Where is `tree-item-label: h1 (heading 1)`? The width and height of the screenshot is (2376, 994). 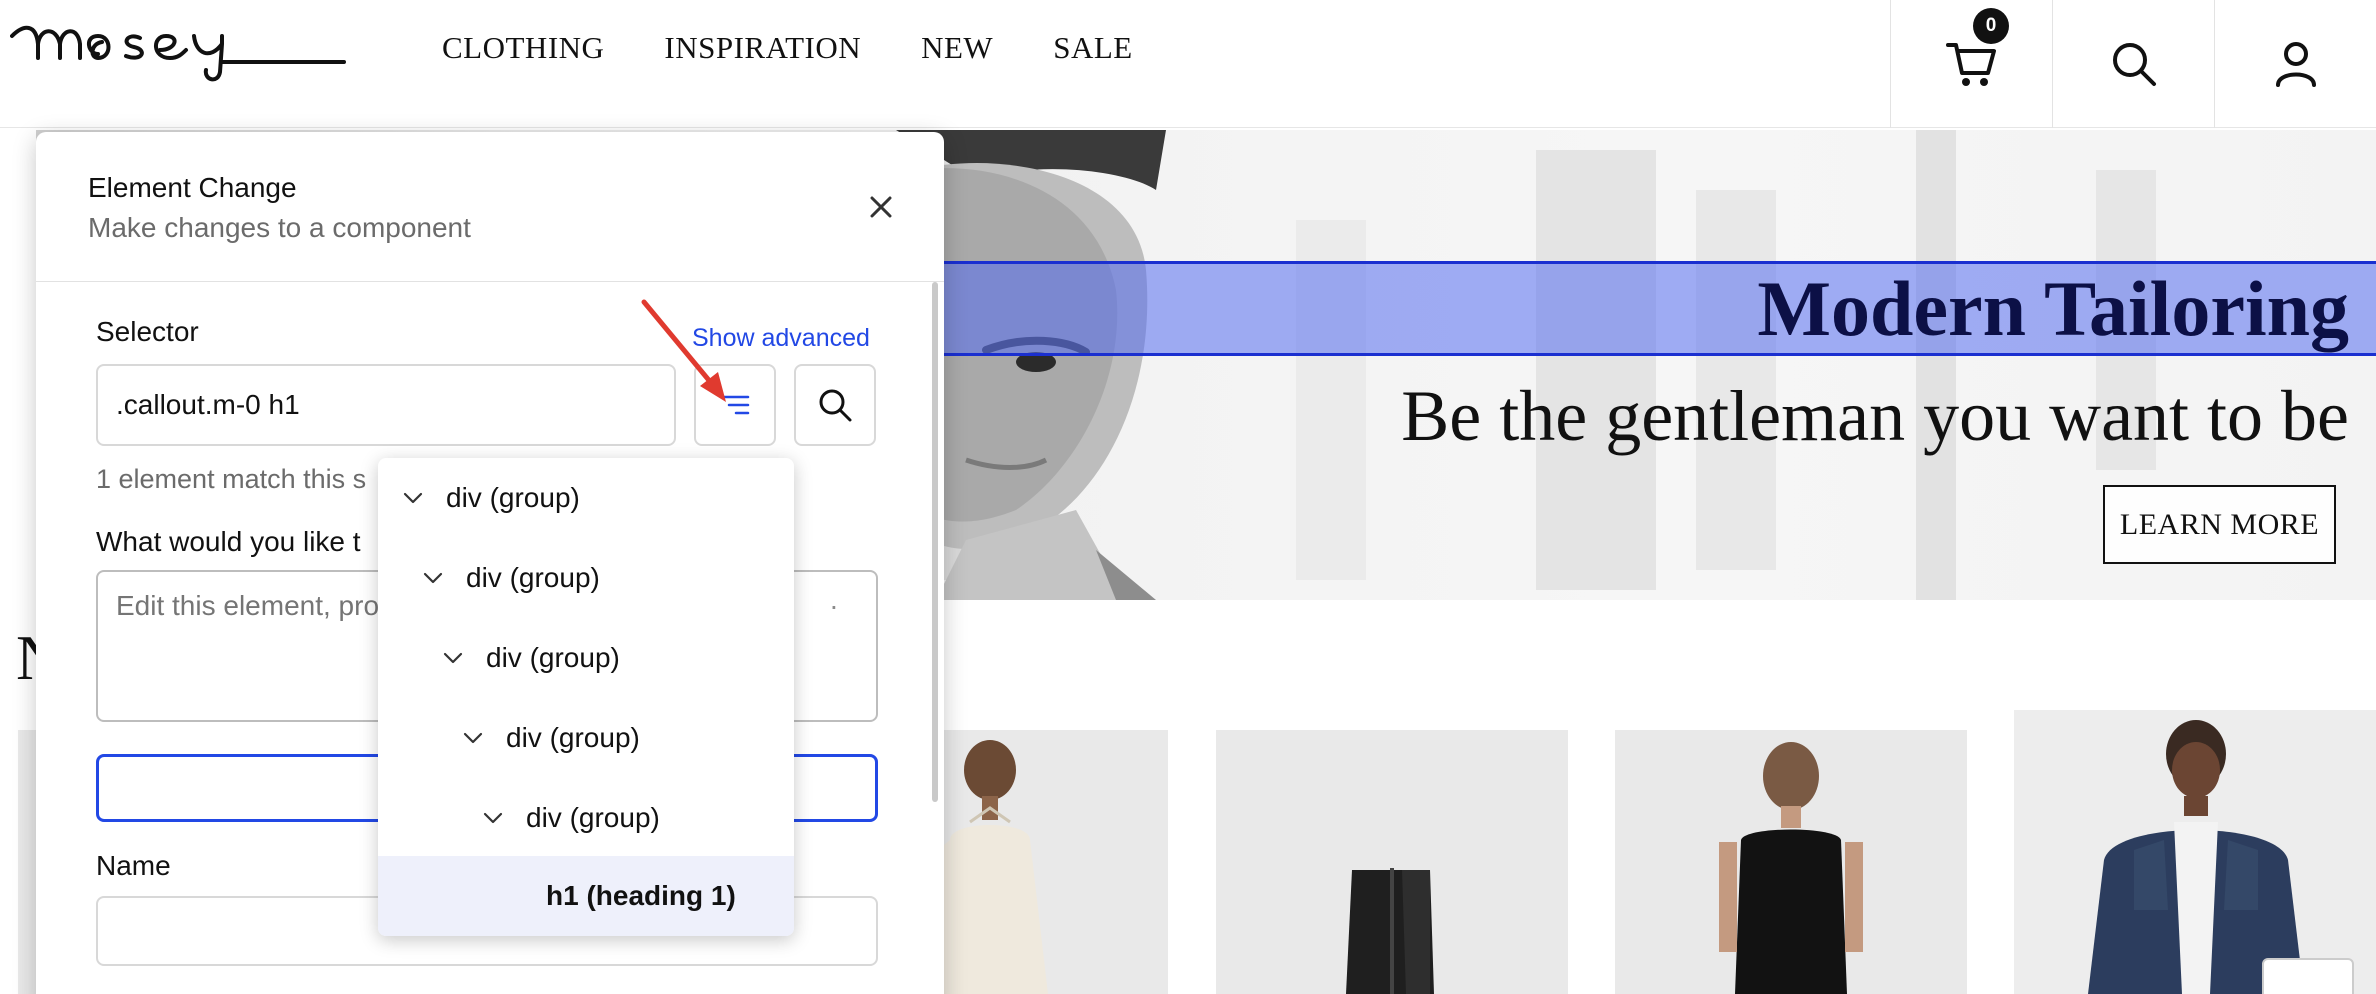 tree-item-label: h1 (heading 1) is located at coordinates (641, 895).